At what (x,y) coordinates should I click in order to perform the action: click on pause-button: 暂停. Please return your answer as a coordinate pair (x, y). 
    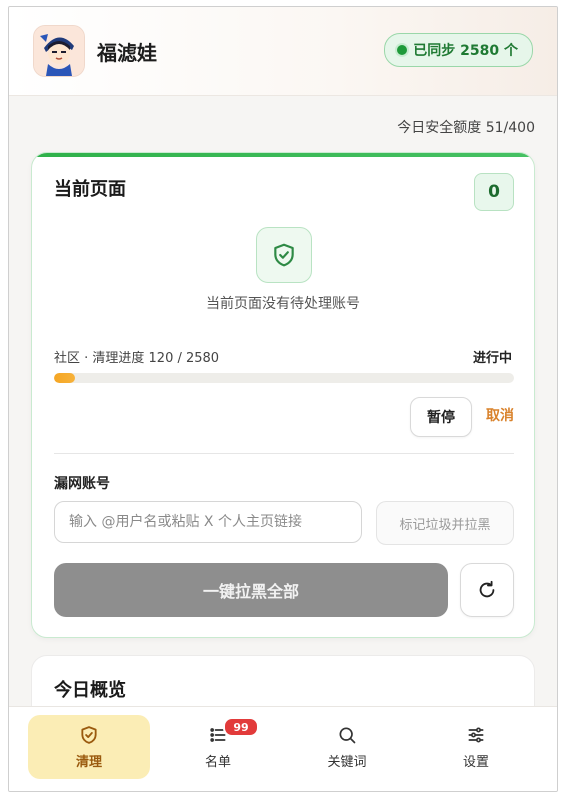
    Looking at the image, I should click on (441, 417).